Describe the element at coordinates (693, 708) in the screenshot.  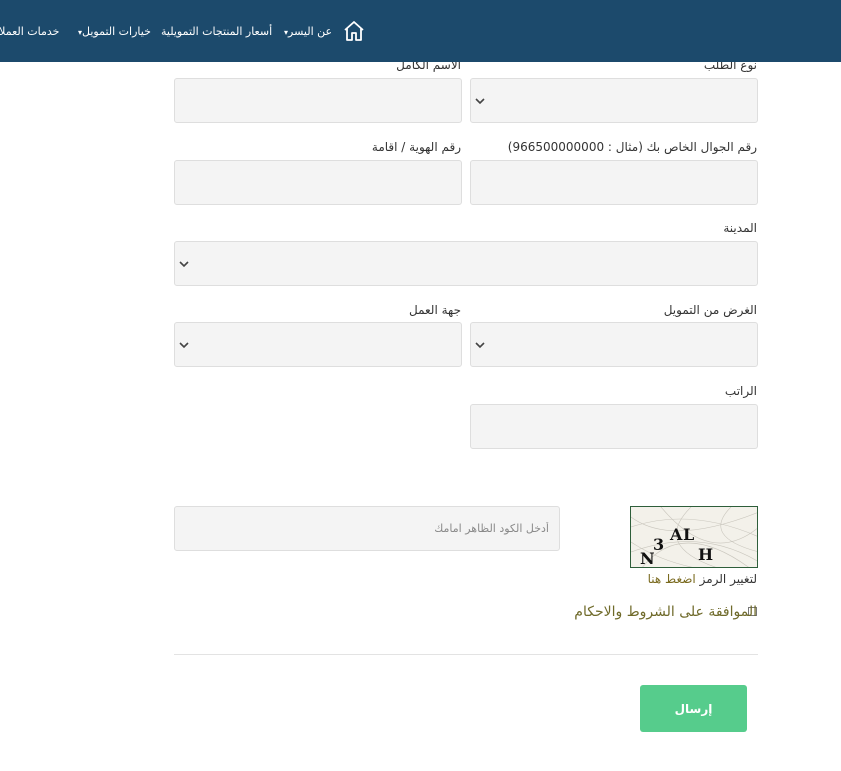
I see `submit-button: إرسال` at that location.